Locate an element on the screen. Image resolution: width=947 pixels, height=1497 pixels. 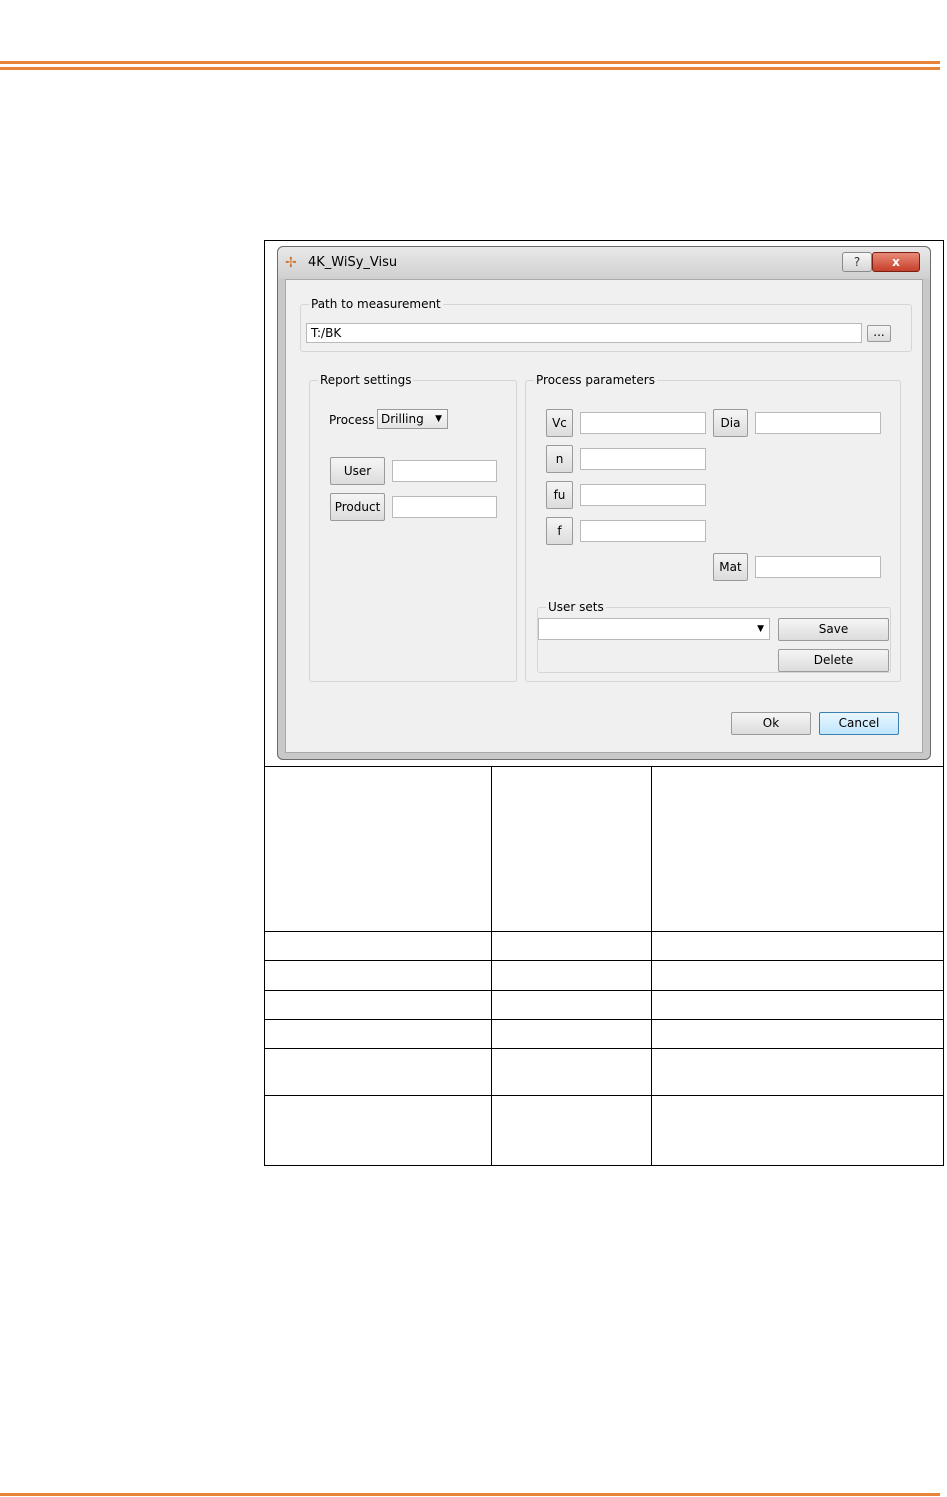
help-icon: ? is located at coordinates (857, 262).